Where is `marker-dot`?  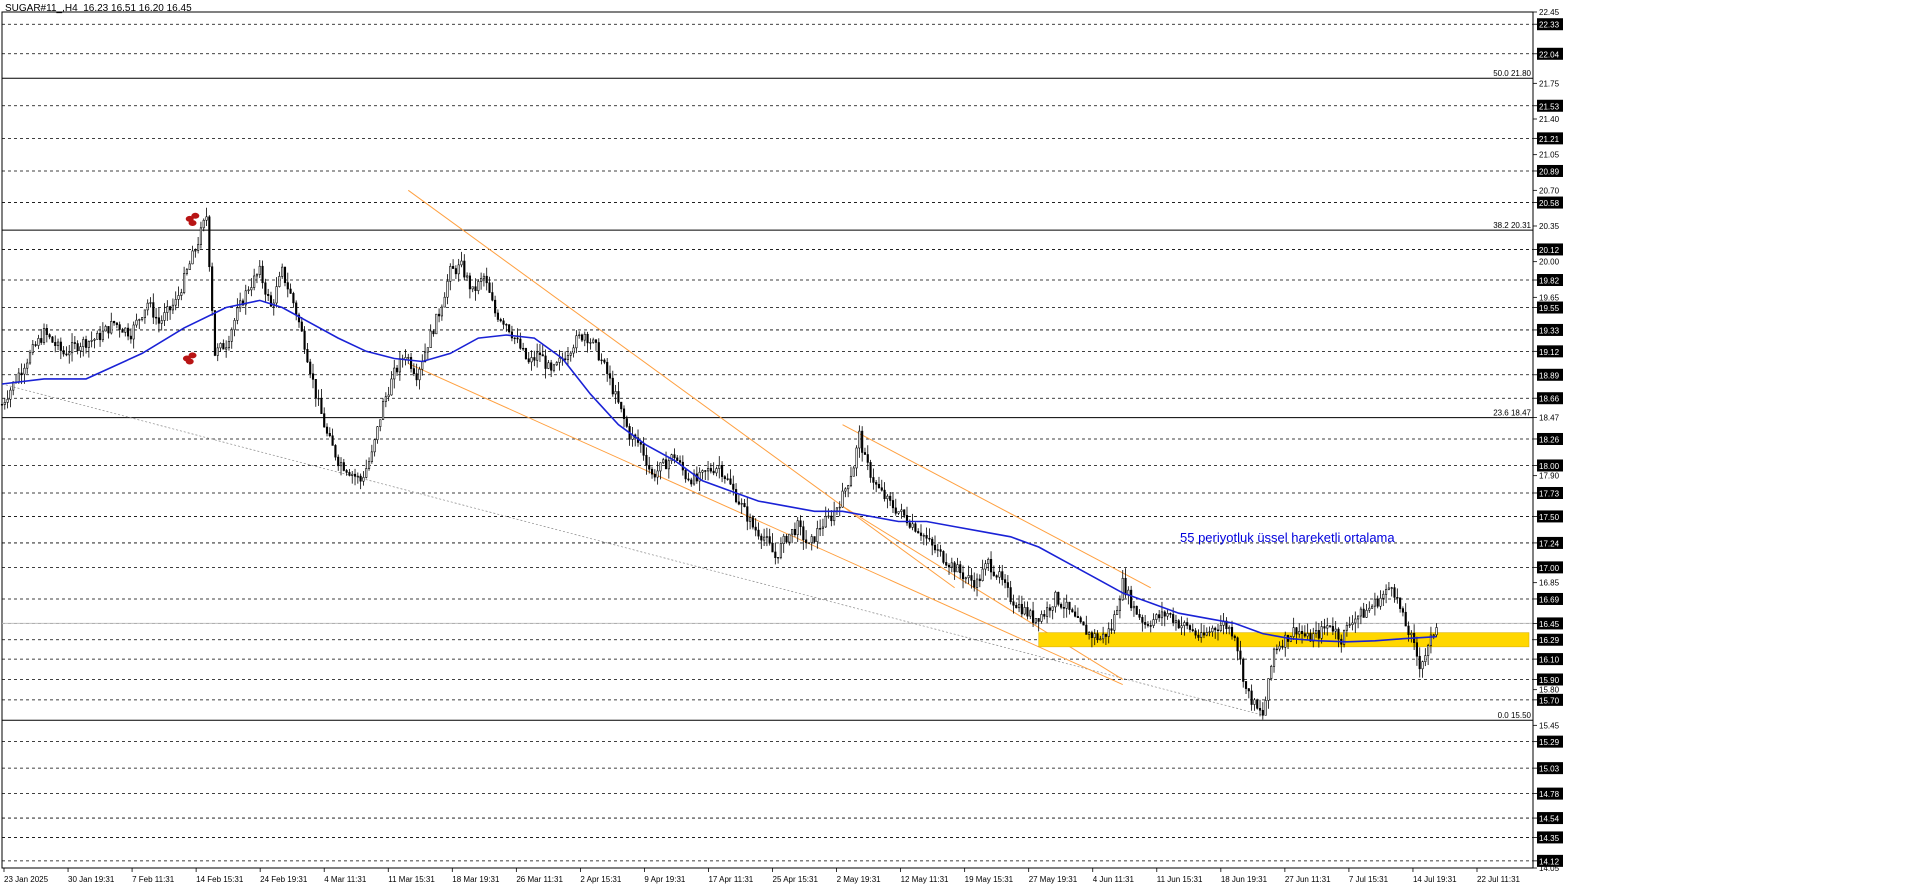 marker-dot is located at coordinates (192, 222).